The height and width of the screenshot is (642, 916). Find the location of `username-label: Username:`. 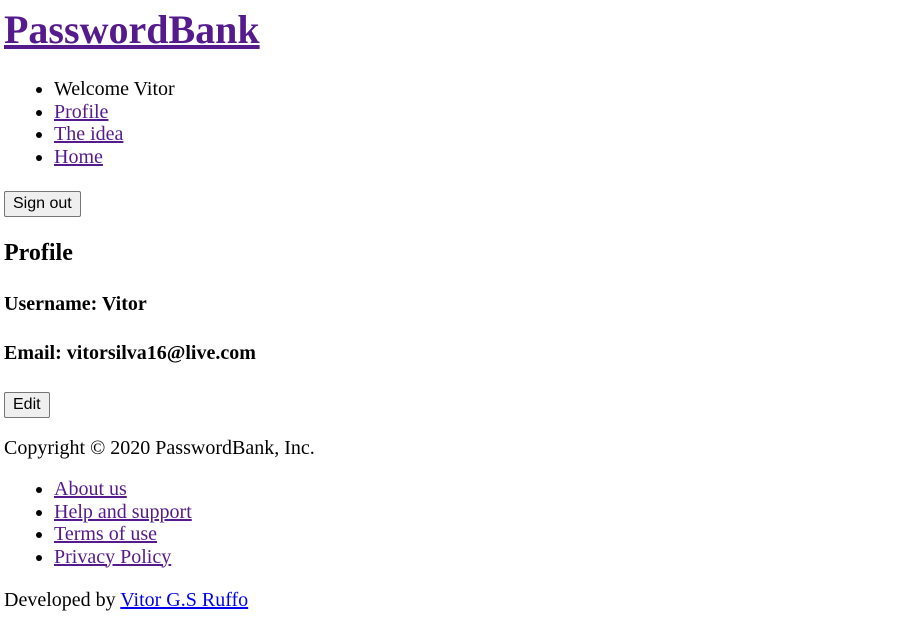

username-label: Username: is located at coordinates (51, 304).